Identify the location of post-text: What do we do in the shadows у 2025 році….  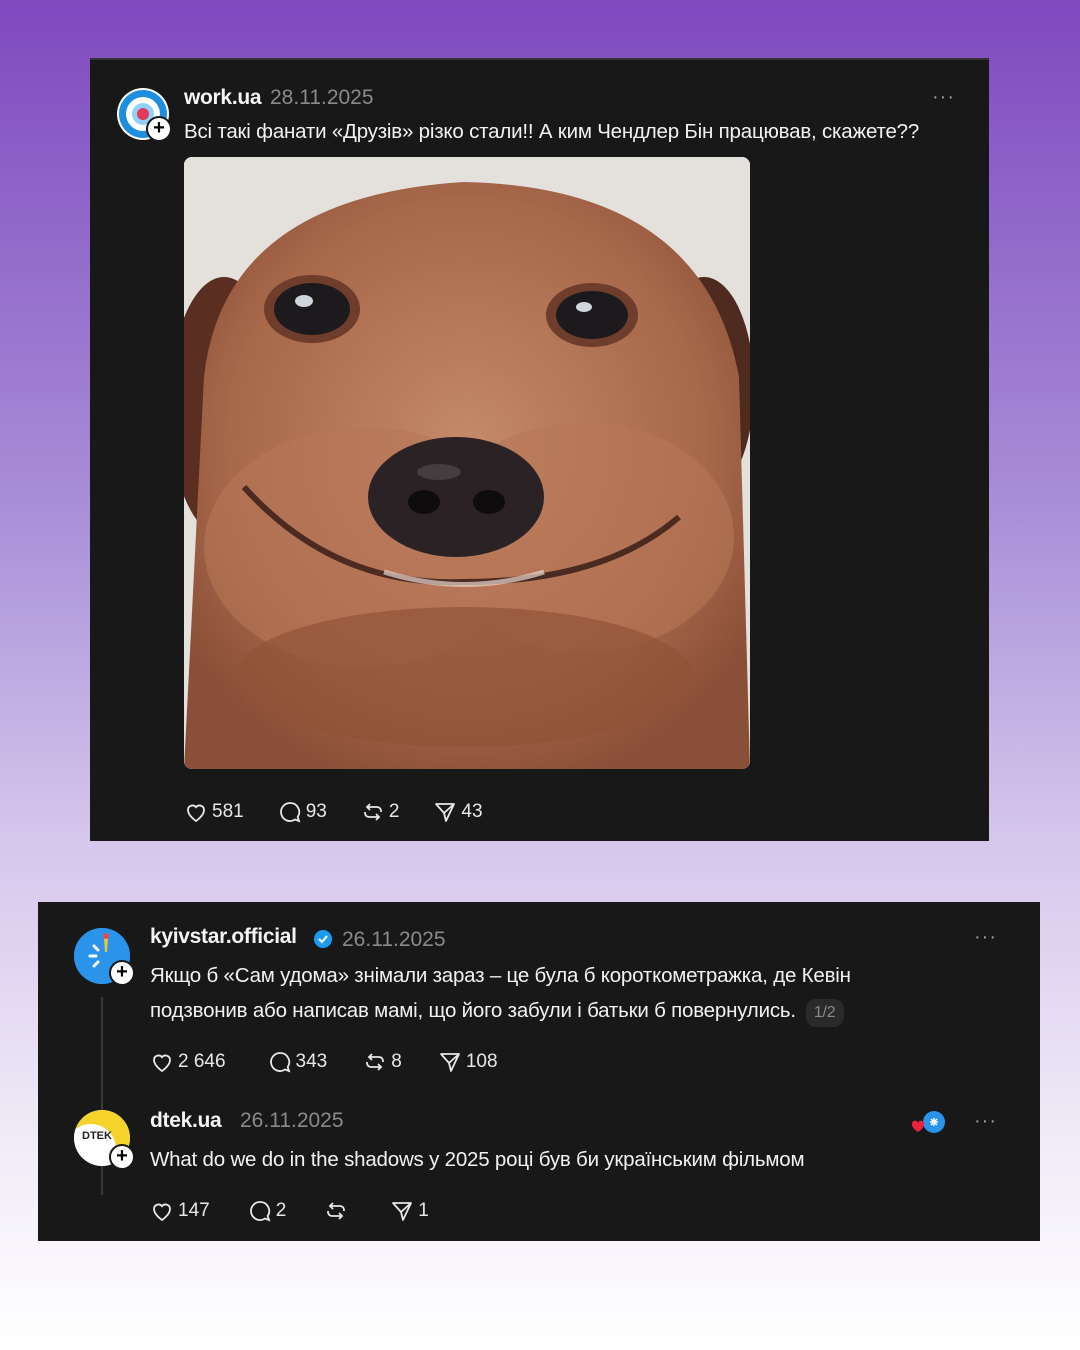
(477, 1159).